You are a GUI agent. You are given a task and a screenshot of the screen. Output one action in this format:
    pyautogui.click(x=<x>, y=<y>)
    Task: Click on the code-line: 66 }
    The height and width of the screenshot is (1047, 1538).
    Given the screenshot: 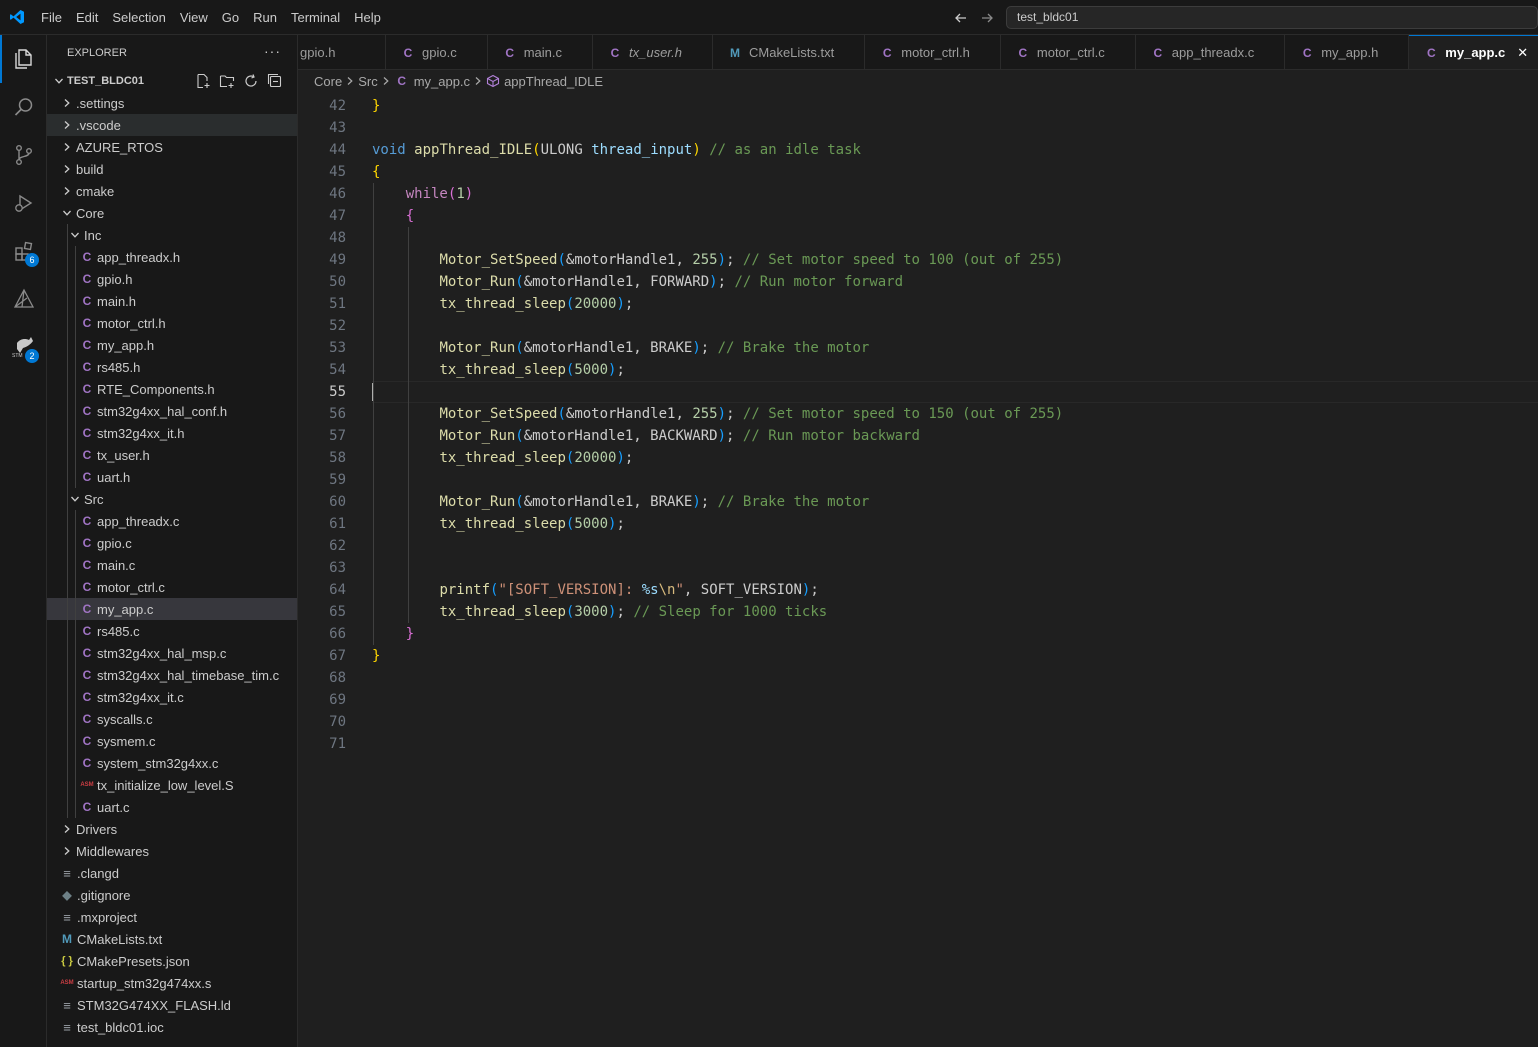 What is the action you would take?
    pyautogui.click(x=918, y=634)
    